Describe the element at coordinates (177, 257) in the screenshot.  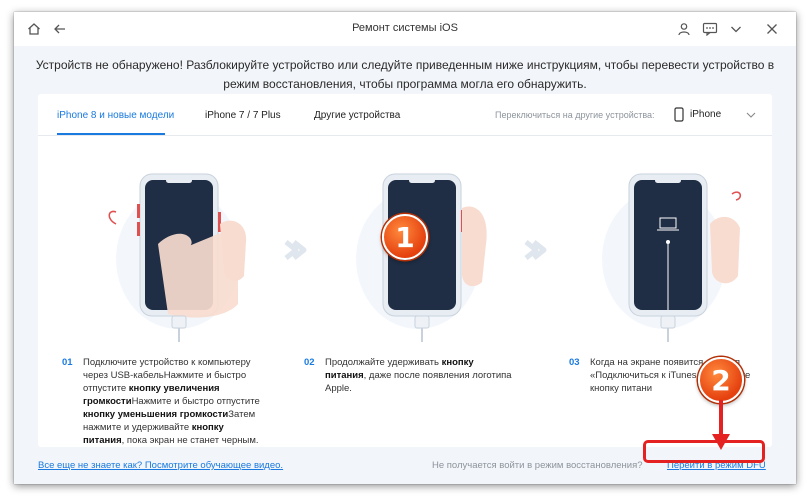
I see `step1-illustration` at that location.